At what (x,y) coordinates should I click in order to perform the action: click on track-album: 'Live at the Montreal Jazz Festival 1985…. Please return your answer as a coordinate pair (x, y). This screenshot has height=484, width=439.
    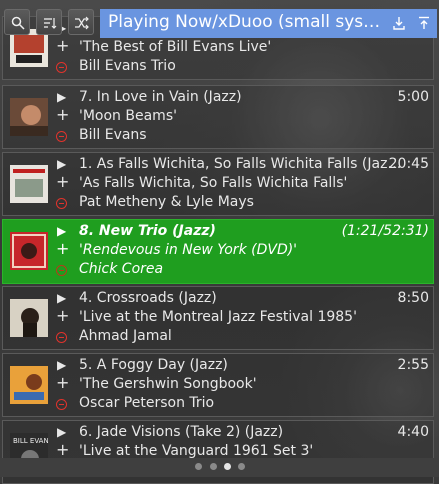
    Looking at the image, I should click on (218, 317).